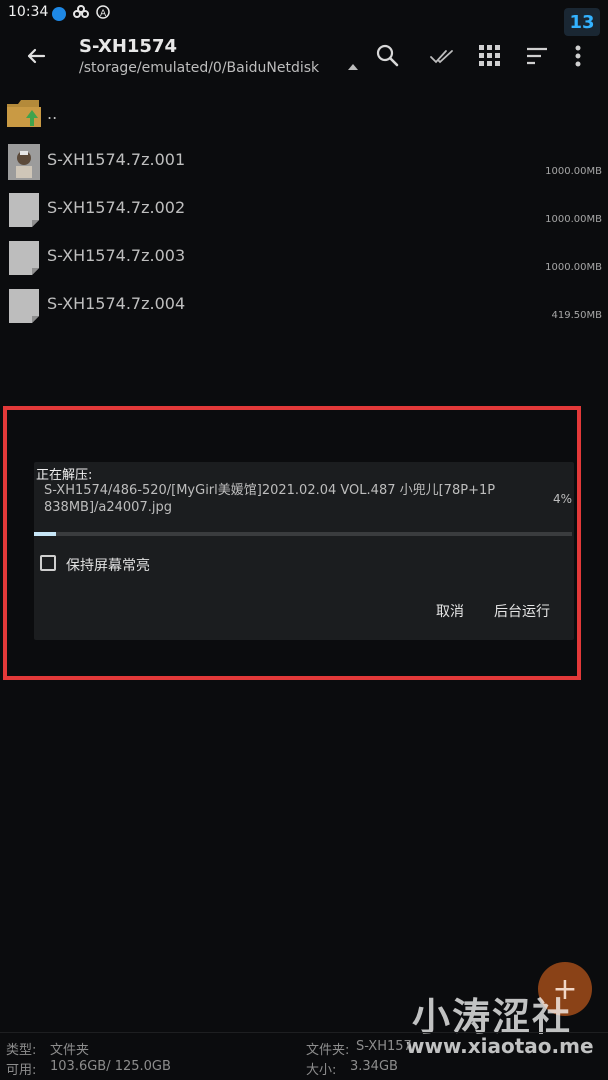  Describe the element at coordinates (28, 12) in the screenshot. I see `status-time: 10:34` at that location.